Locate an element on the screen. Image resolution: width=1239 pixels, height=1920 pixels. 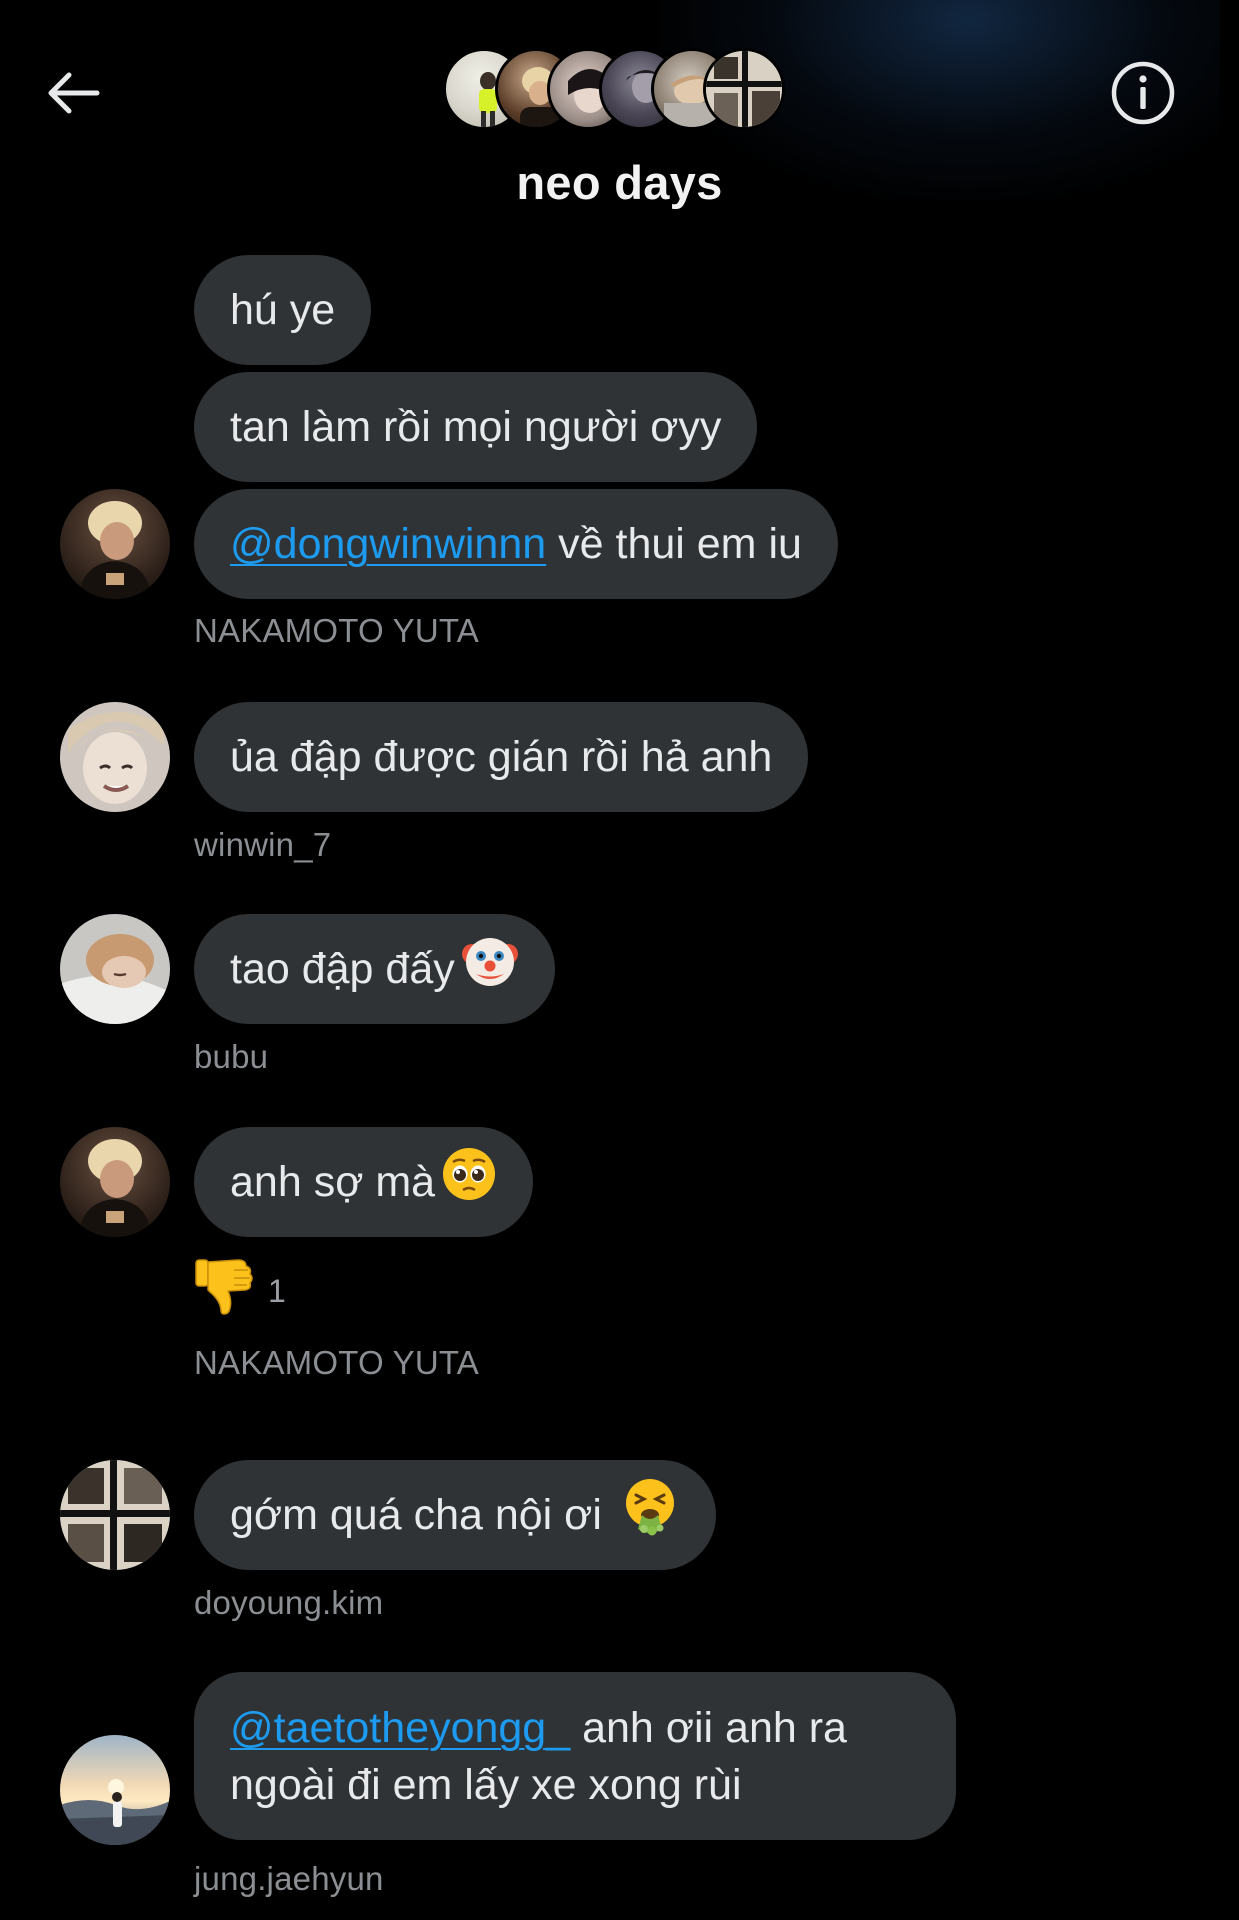
arrow-left-icon is located at coordinates (74, 93).